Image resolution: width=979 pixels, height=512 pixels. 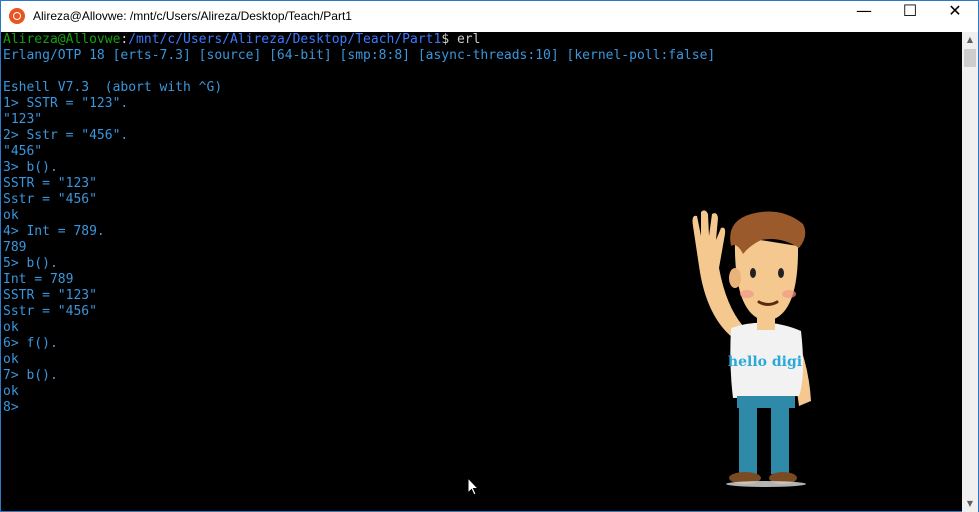 I want to click on minimize-button: —, so click(x=864, y=16).